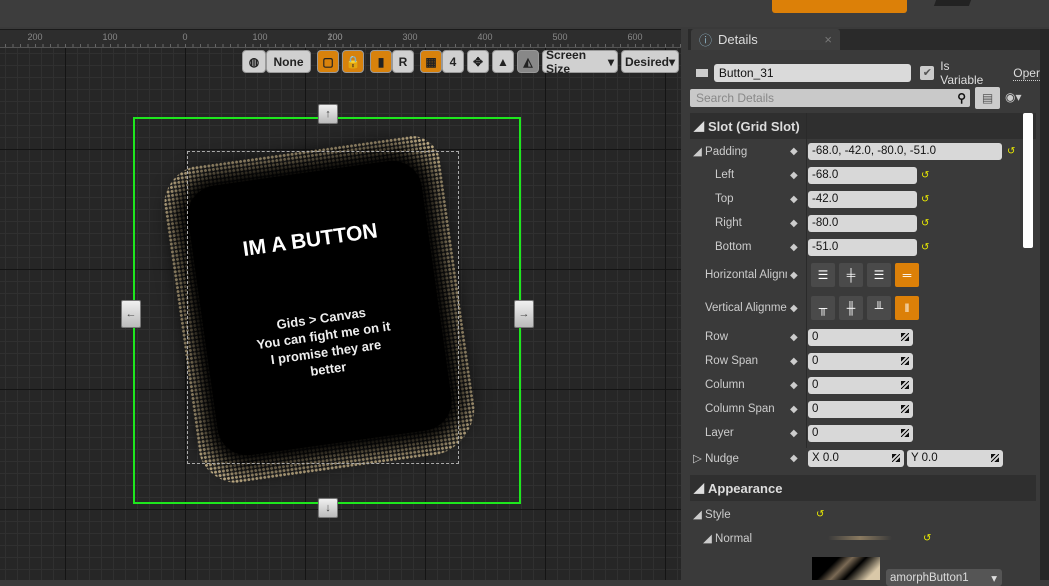  I want to click on property-matrix-icon: ▤, so click(987, 98).